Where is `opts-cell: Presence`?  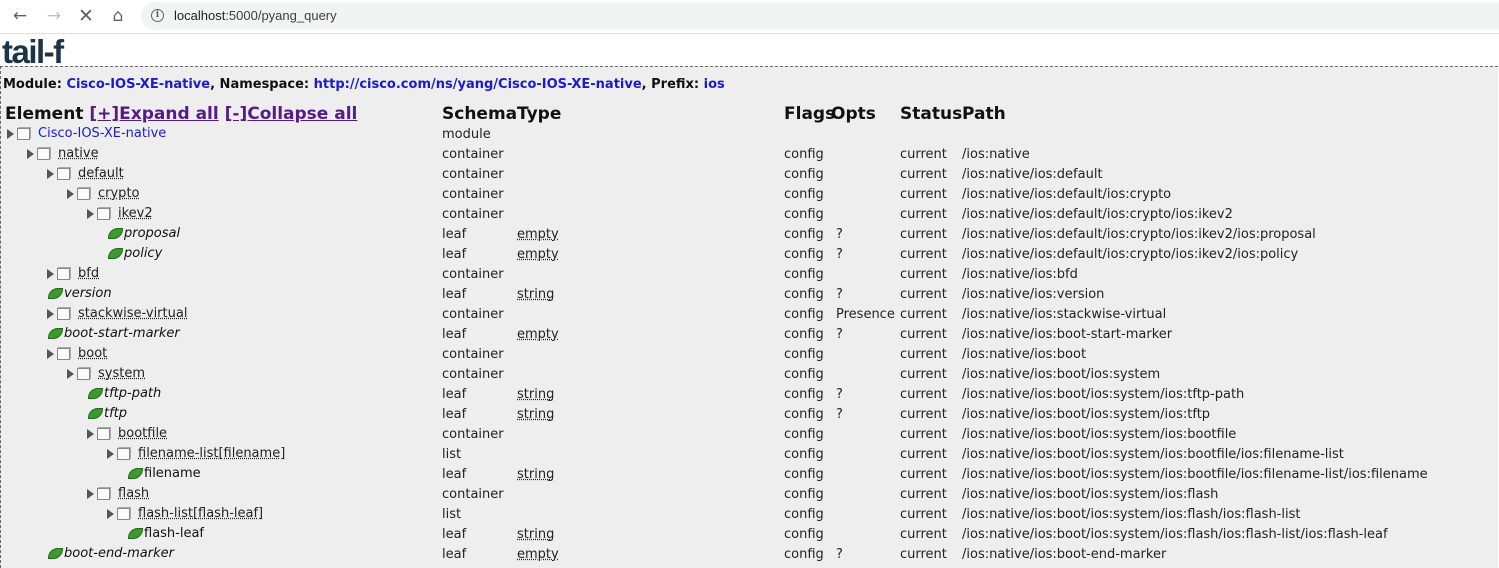 opts-cell: Presence is located at coordinates (865, 314).